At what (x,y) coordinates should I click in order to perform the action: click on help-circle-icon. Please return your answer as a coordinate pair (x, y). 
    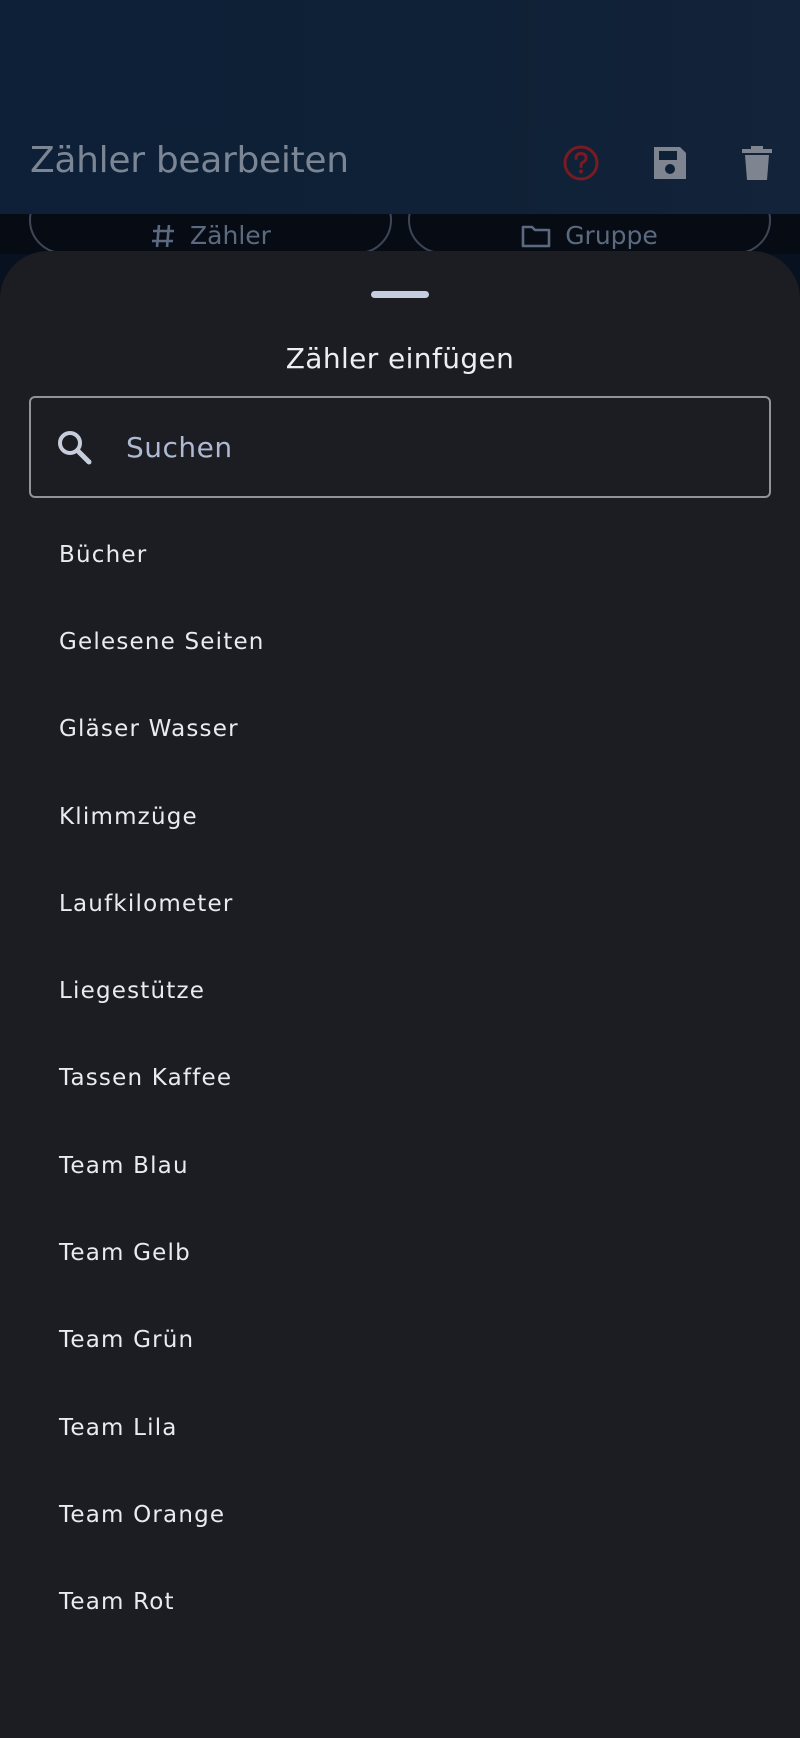
    Looking at the image, I should click on (581, 163).